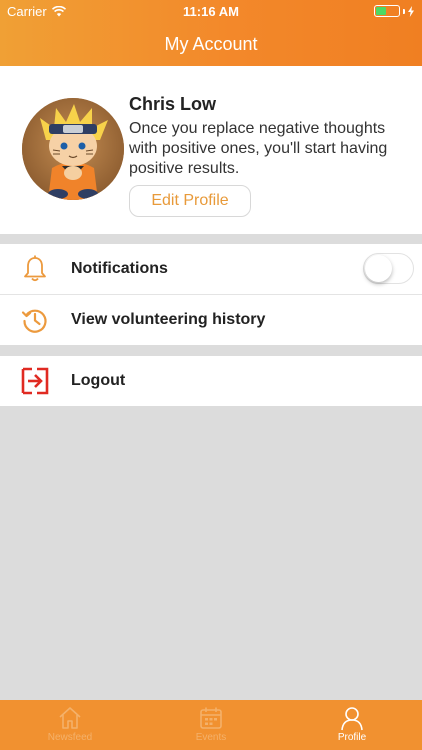  I want to click on notifications-row: Notifications, so click(211, 269).